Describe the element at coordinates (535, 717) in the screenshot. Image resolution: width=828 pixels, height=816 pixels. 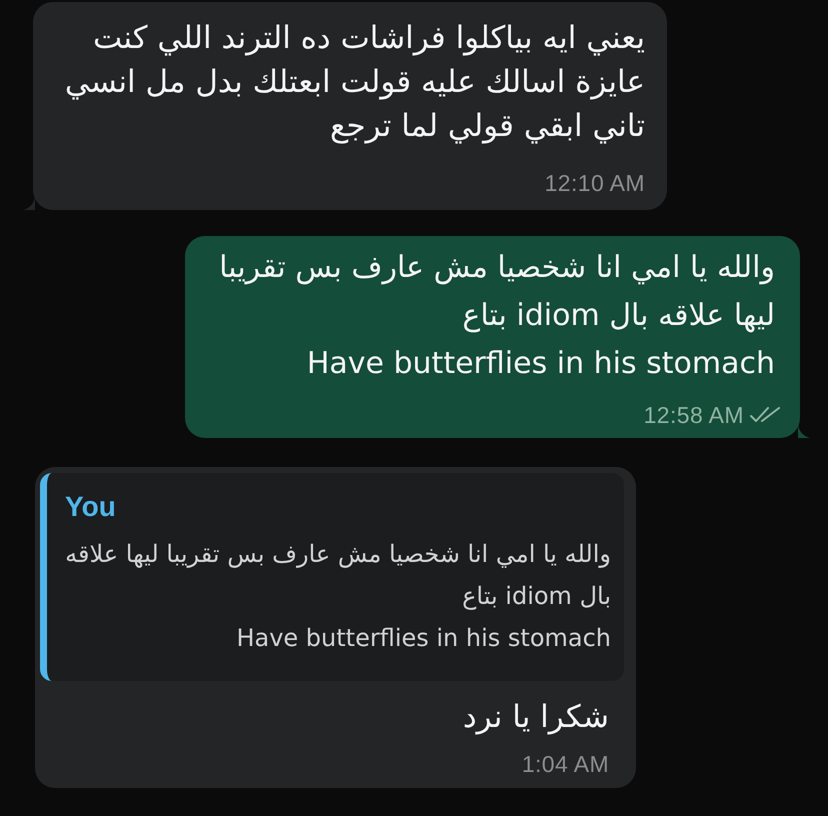
I see `message-text: شكرا يا نرد` at that location.